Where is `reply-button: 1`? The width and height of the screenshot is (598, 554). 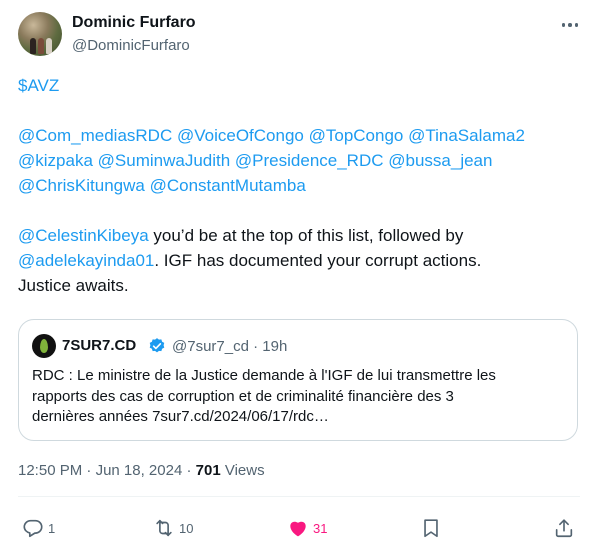
reply-button: 1 is located at coordinates (38, 528).